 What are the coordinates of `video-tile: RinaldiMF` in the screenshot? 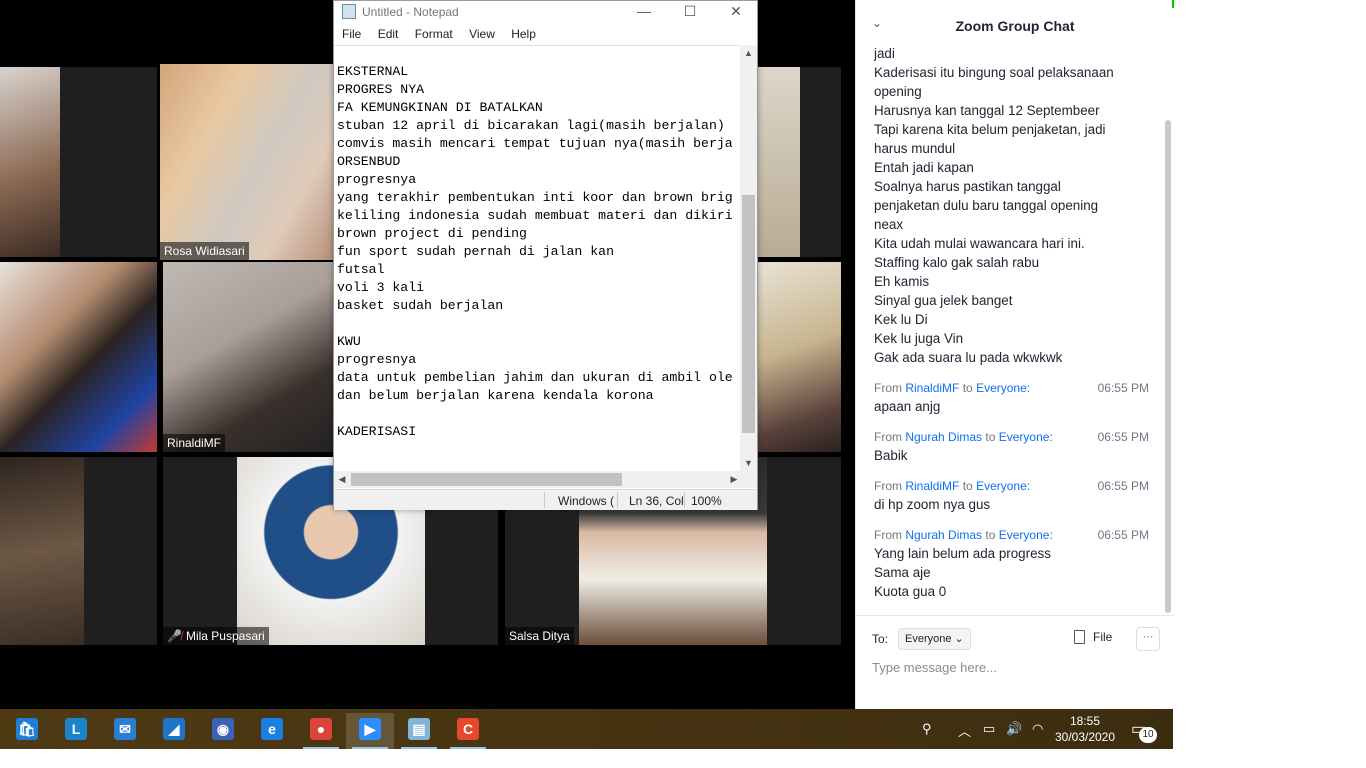 It's located at (250, 357).